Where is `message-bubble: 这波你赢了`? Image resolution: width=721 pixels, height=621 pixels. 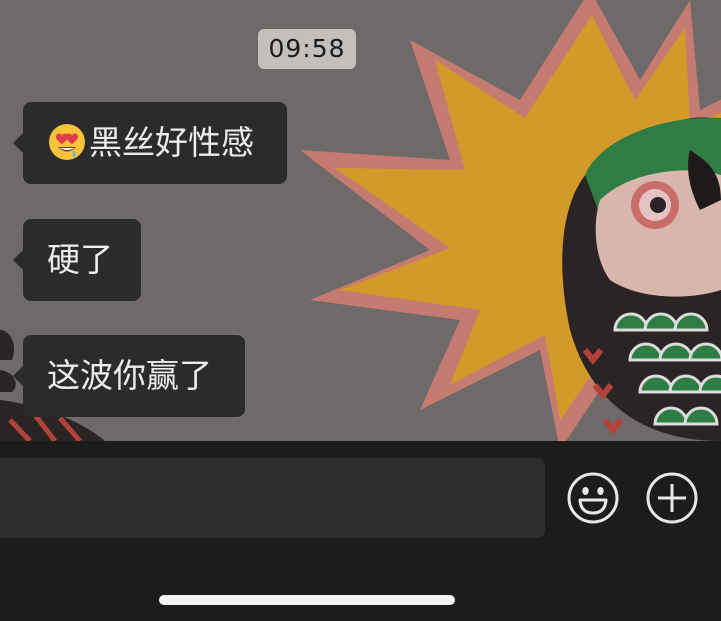
message-bubble: 这波你赢了 is located at coordinates (129, 376).